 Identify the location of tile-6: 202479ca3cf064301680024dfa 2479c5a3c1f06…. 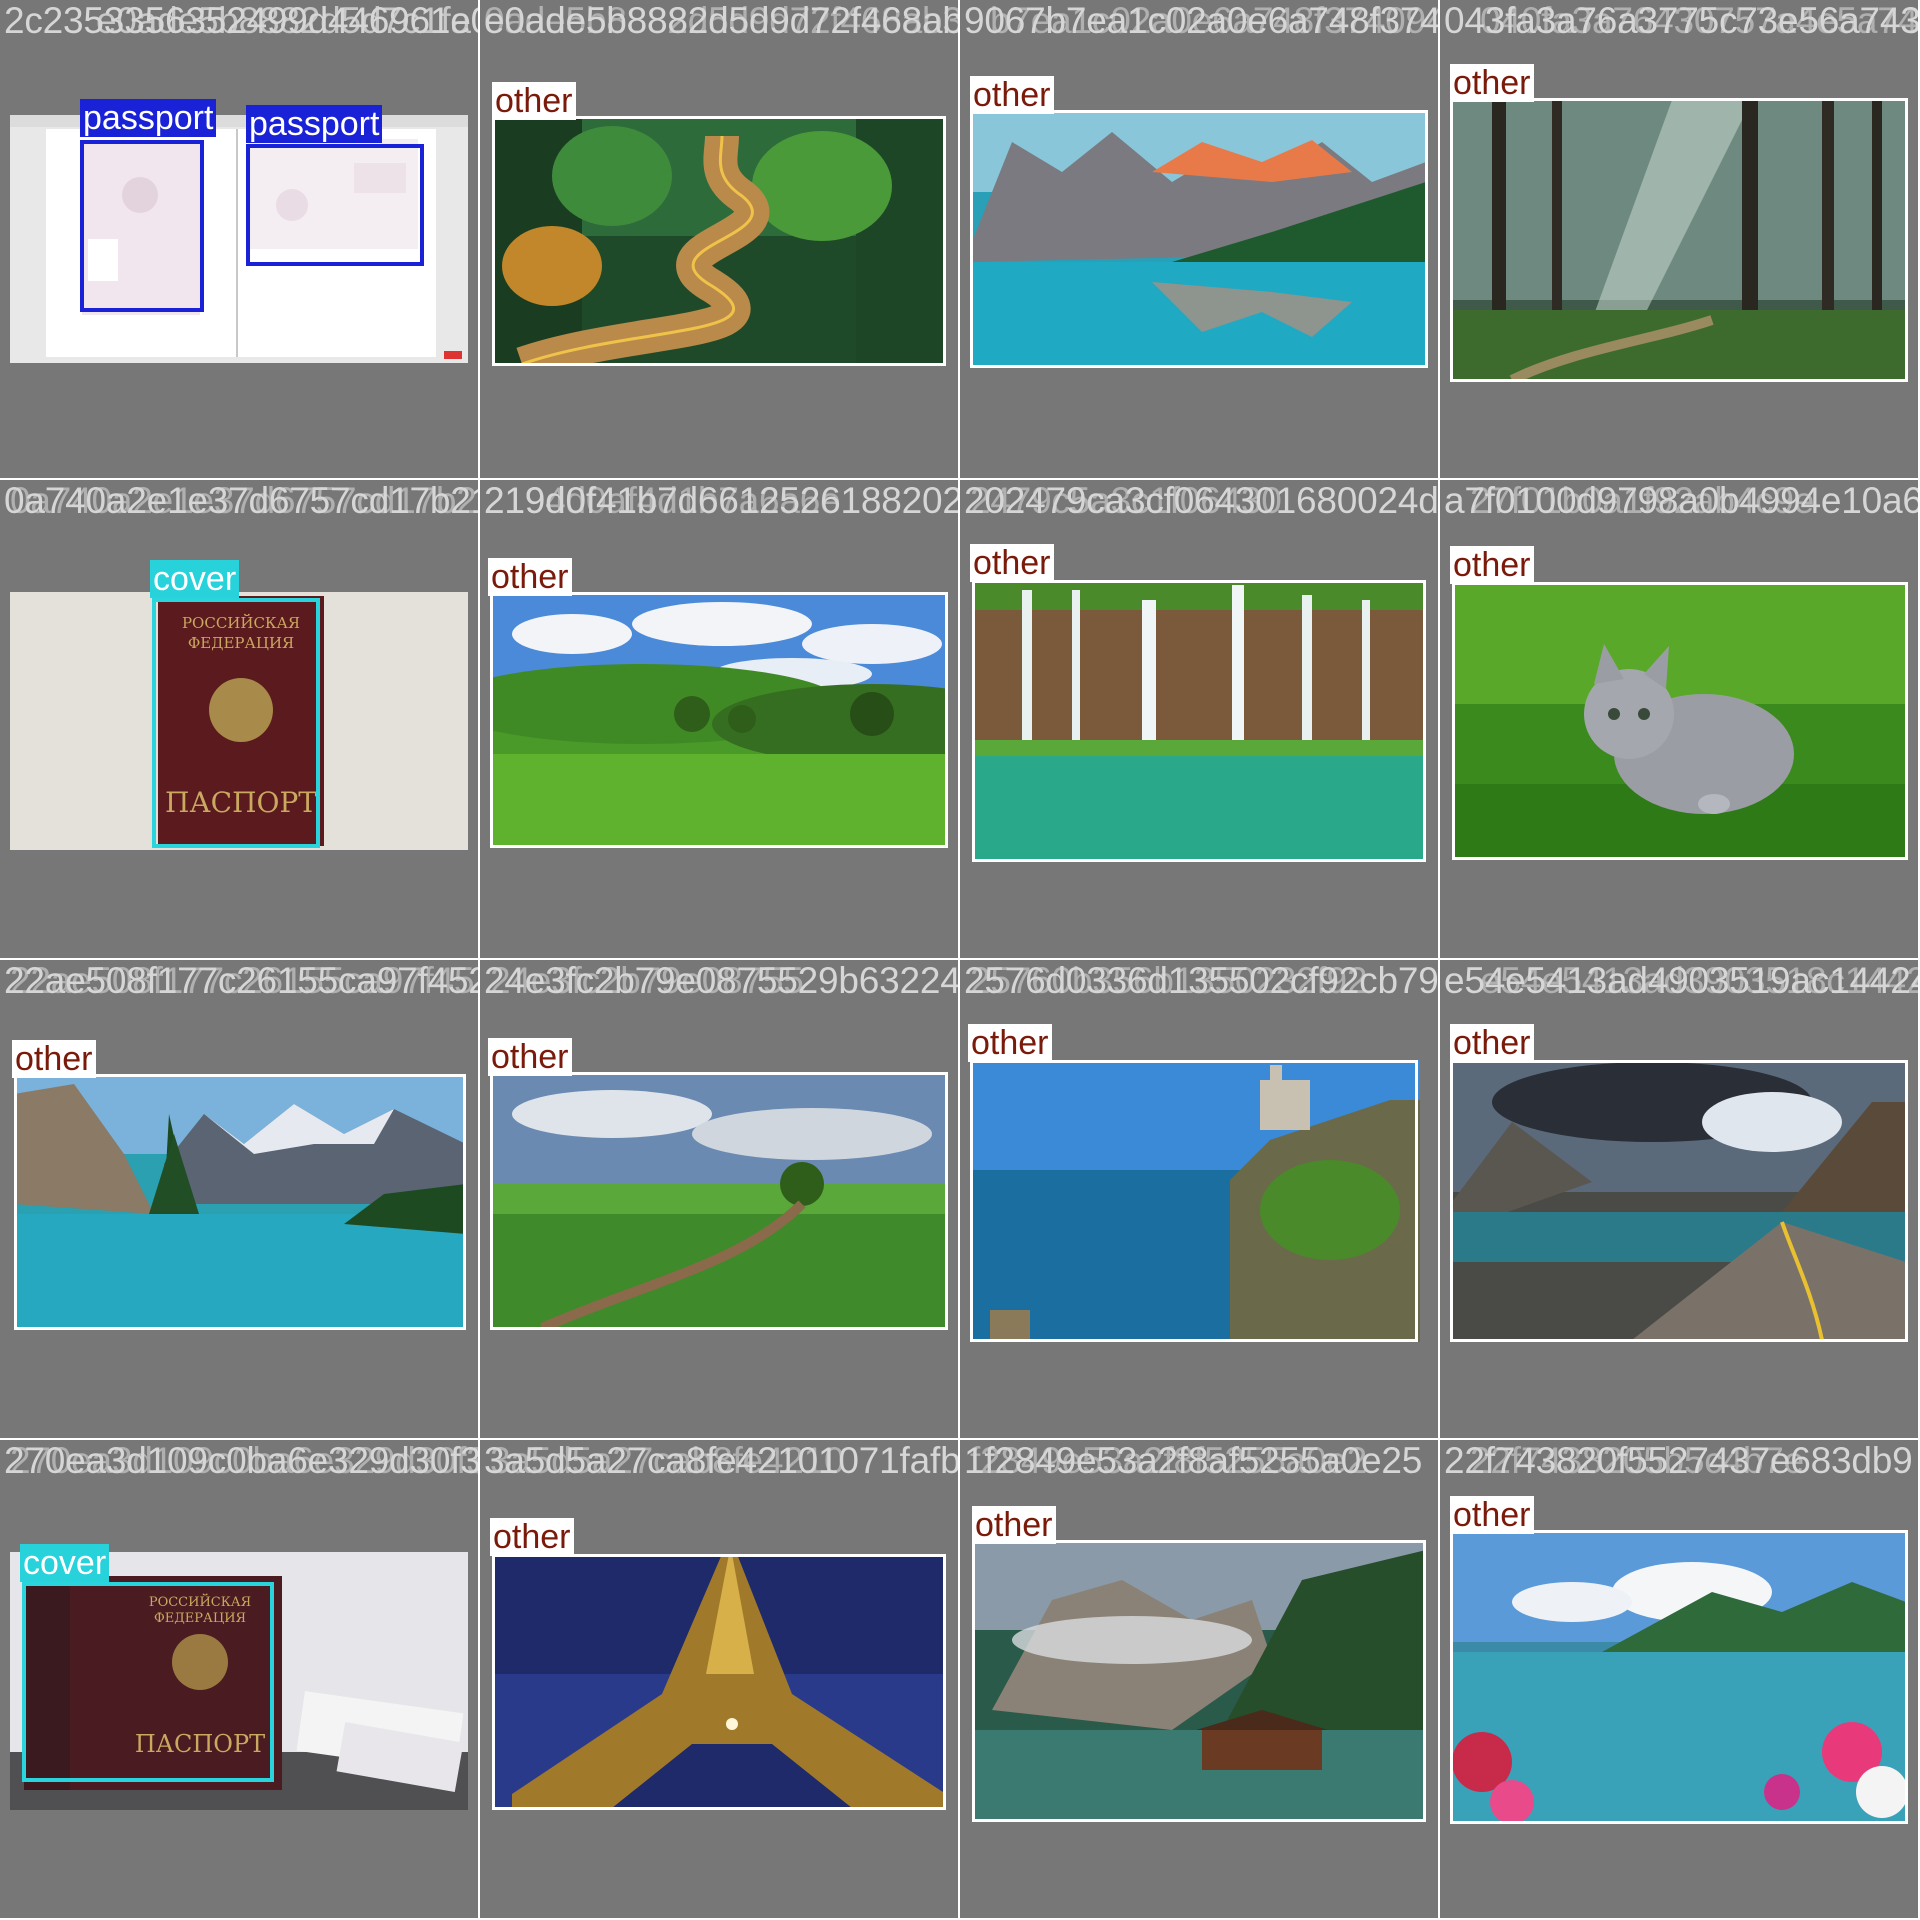
(1199, 719).